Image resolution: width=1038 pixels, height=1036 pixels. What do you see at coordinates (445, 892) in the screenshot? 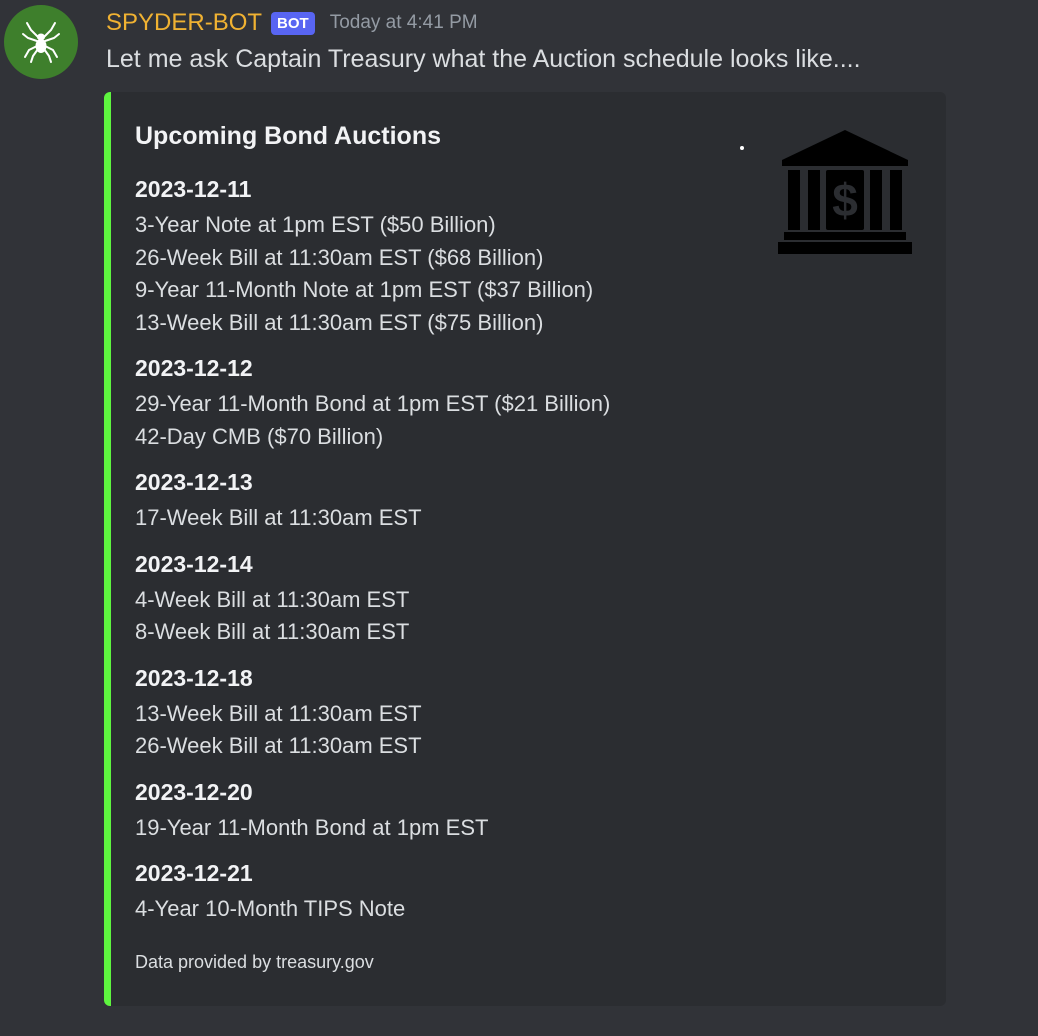
I see `embed-field: 2023-12-21 4-Year 10-Month TIPS Note` at bounding box center [445, 892].